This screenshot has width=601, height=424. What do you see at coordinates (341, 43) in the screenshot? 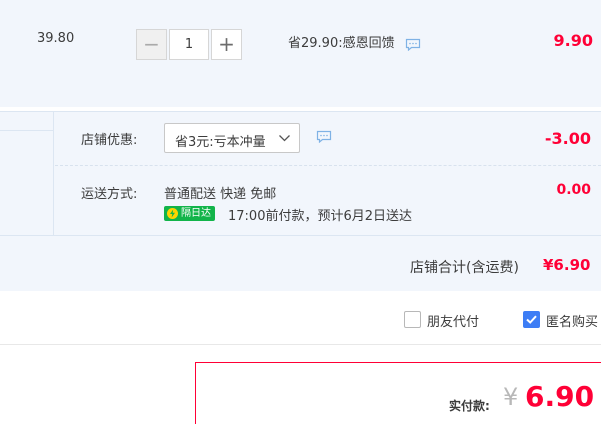
I see `item-promo-text: 省29.90:感恩回馈` at bounding box center [341, 43].